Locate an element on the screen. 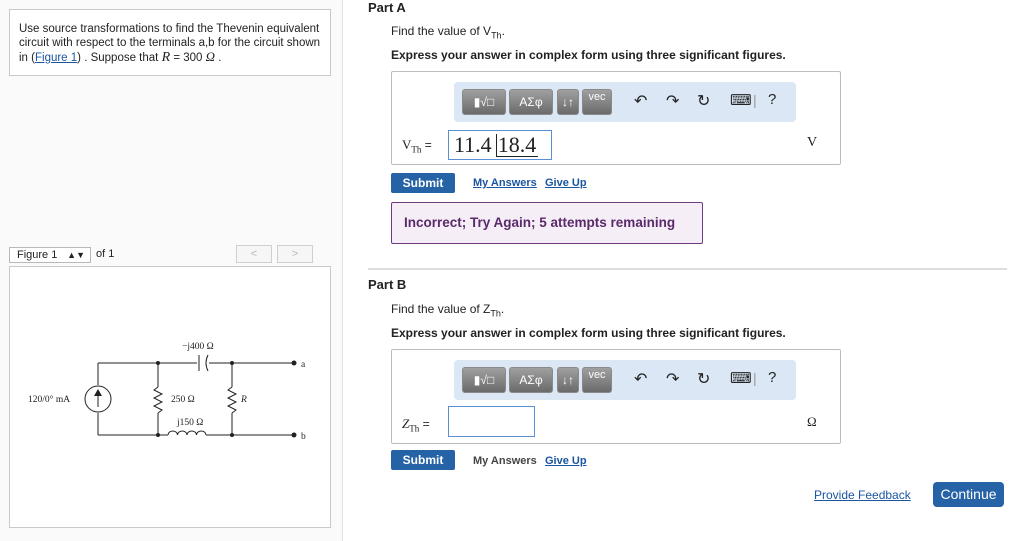 The image size is (1024, 541). part-a-unit: V is located at coordinates (812, 142).